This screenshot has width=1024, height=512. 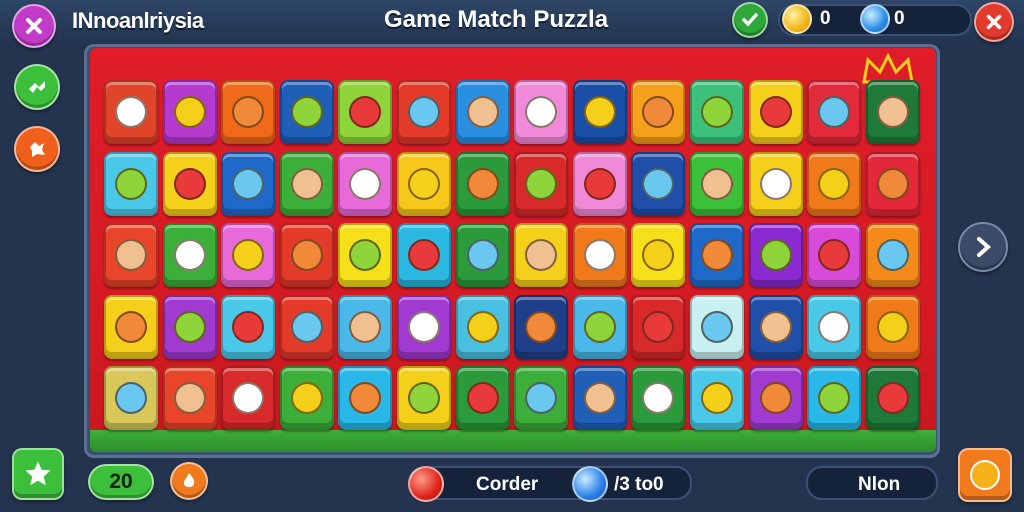 I want to click on close-right-button, so click(x=994, y=22).